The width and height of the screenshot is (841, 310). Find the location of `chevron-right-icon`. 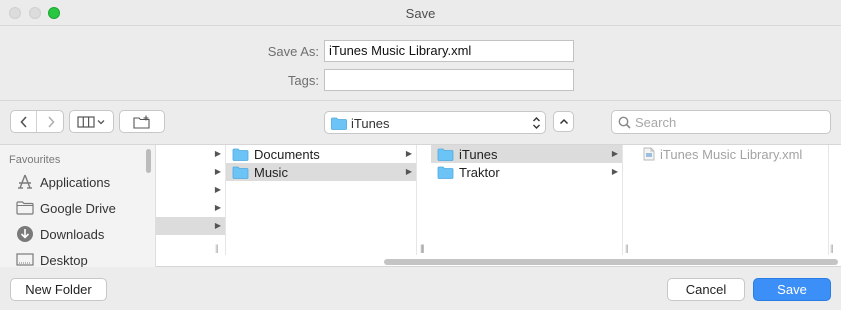

chevron-right-icon is located at coordinates (51, 121).